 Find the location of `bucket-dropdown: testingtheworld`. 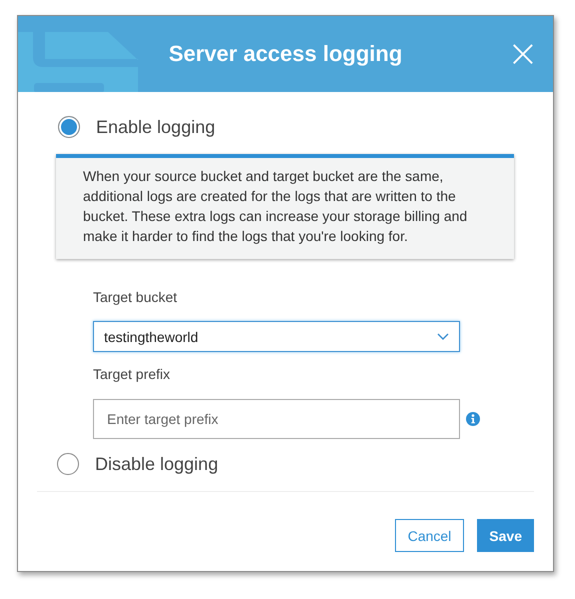

bucket-dropdown: testingtheworld is located at coordinates (276, 336).